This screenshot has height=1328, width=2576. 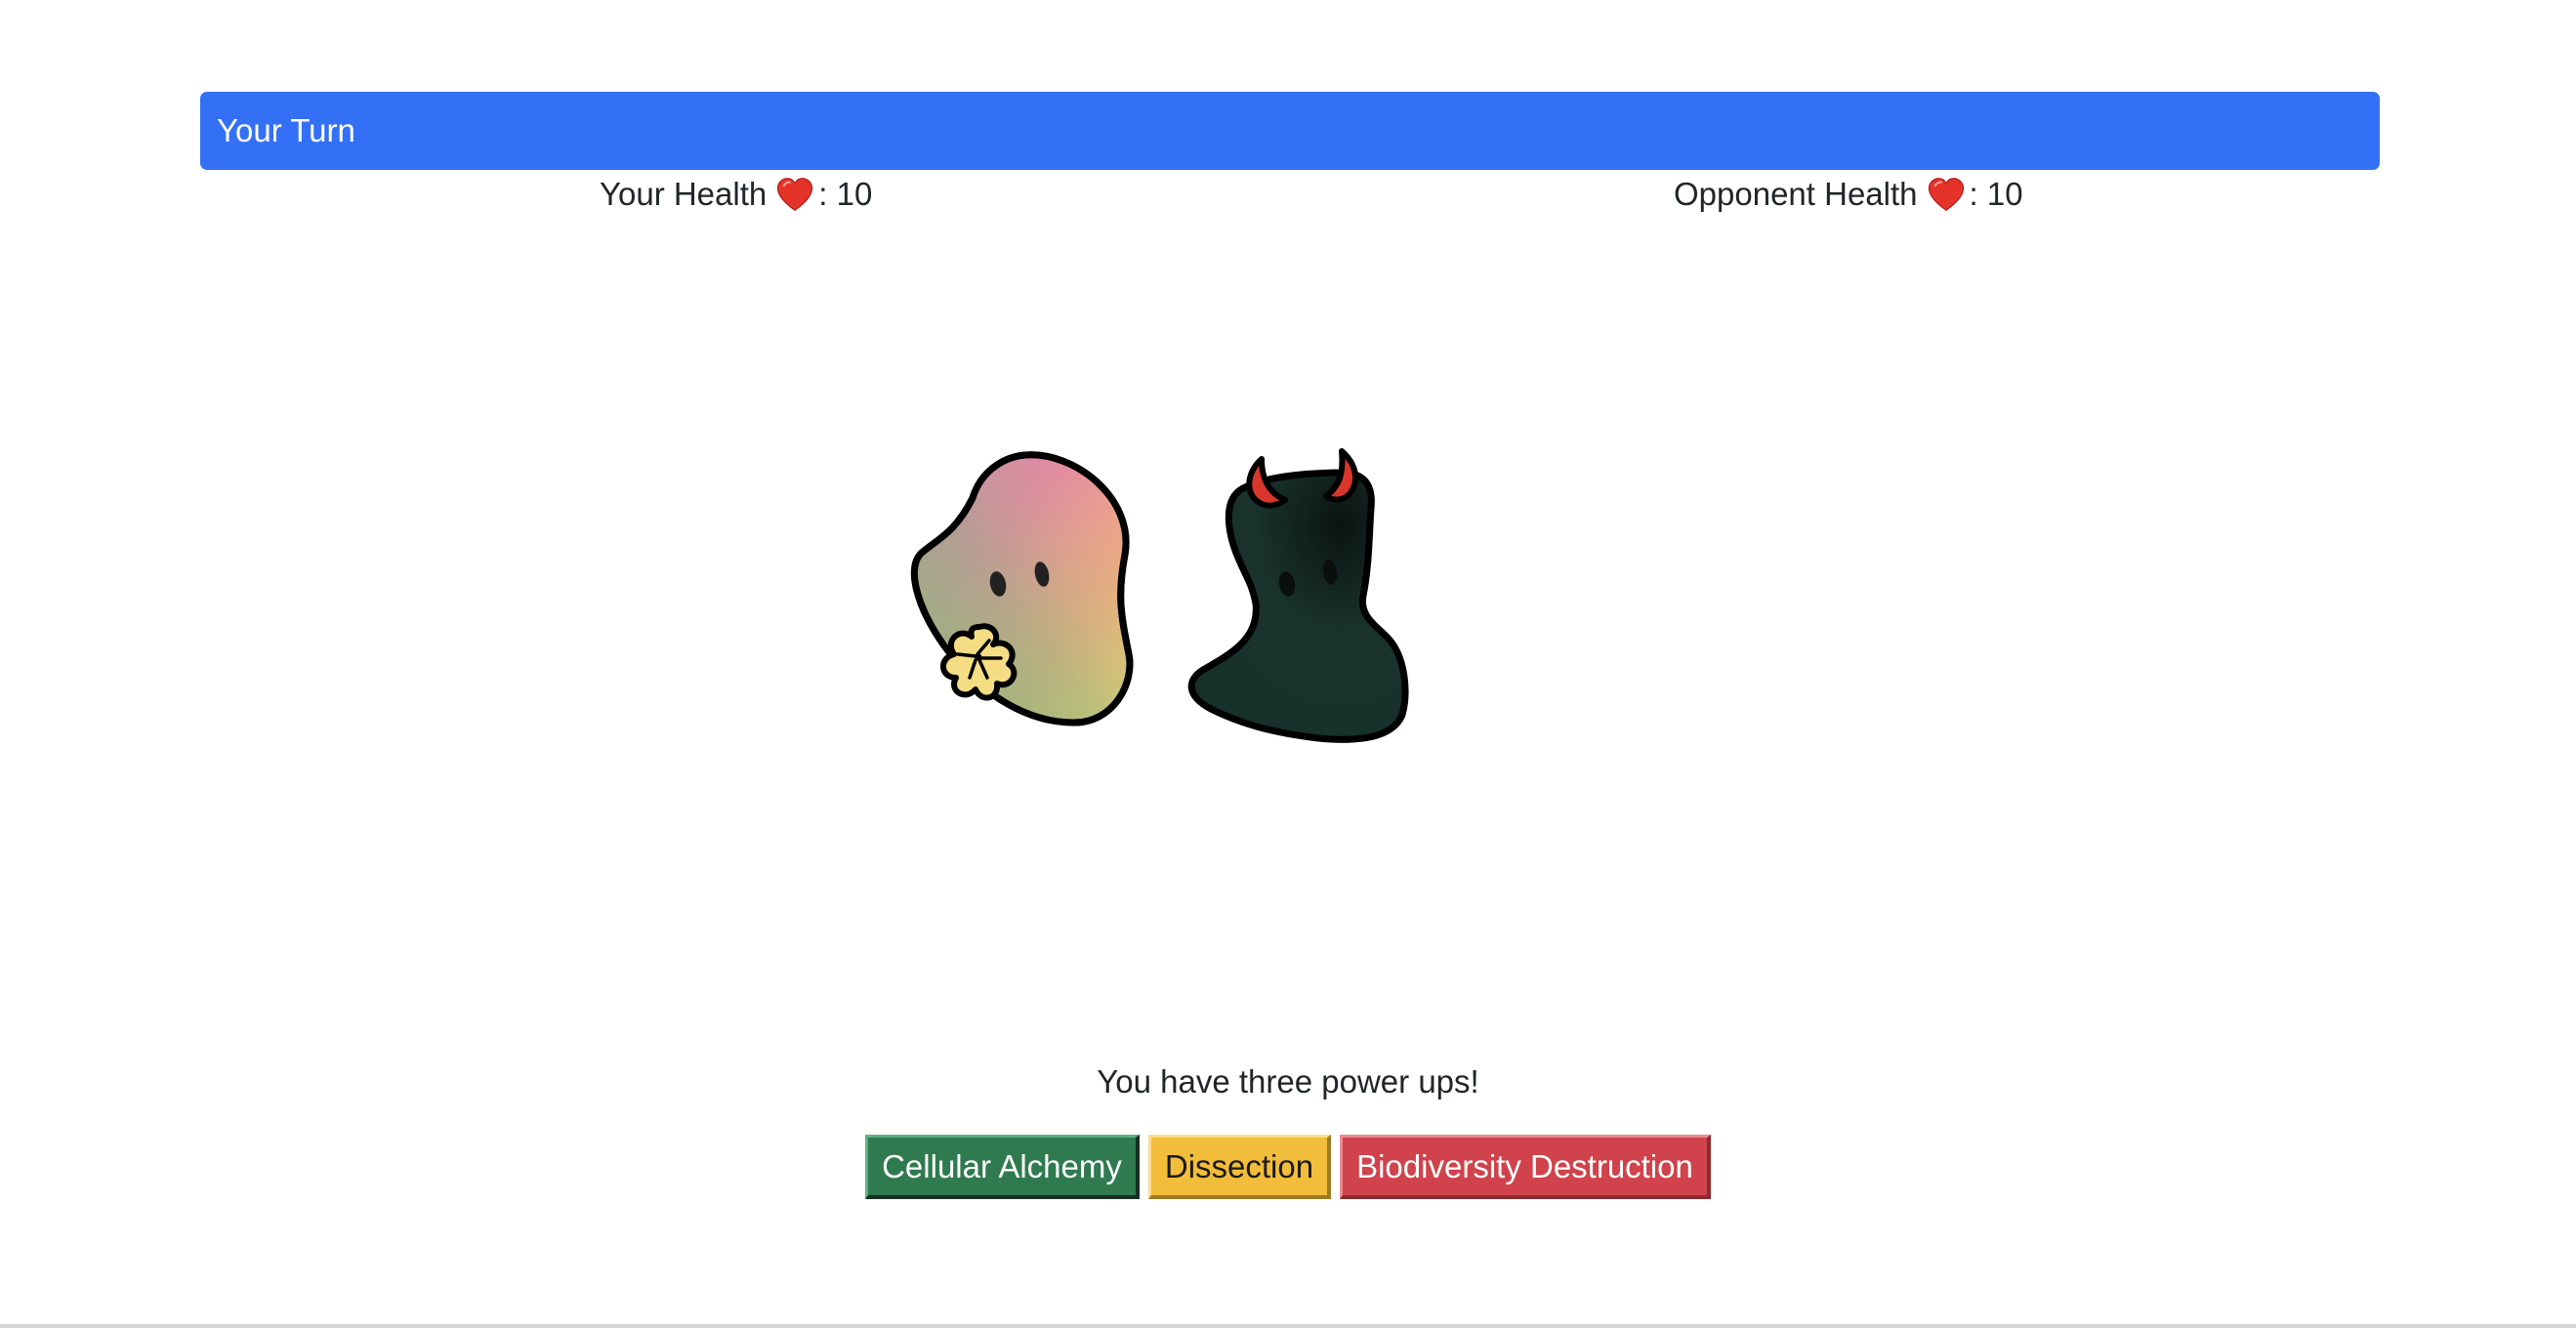 What do you see at coordinates (1298, 595) in the screenshot?
I see `opponent-creature` at bounding box center [1298, 595].